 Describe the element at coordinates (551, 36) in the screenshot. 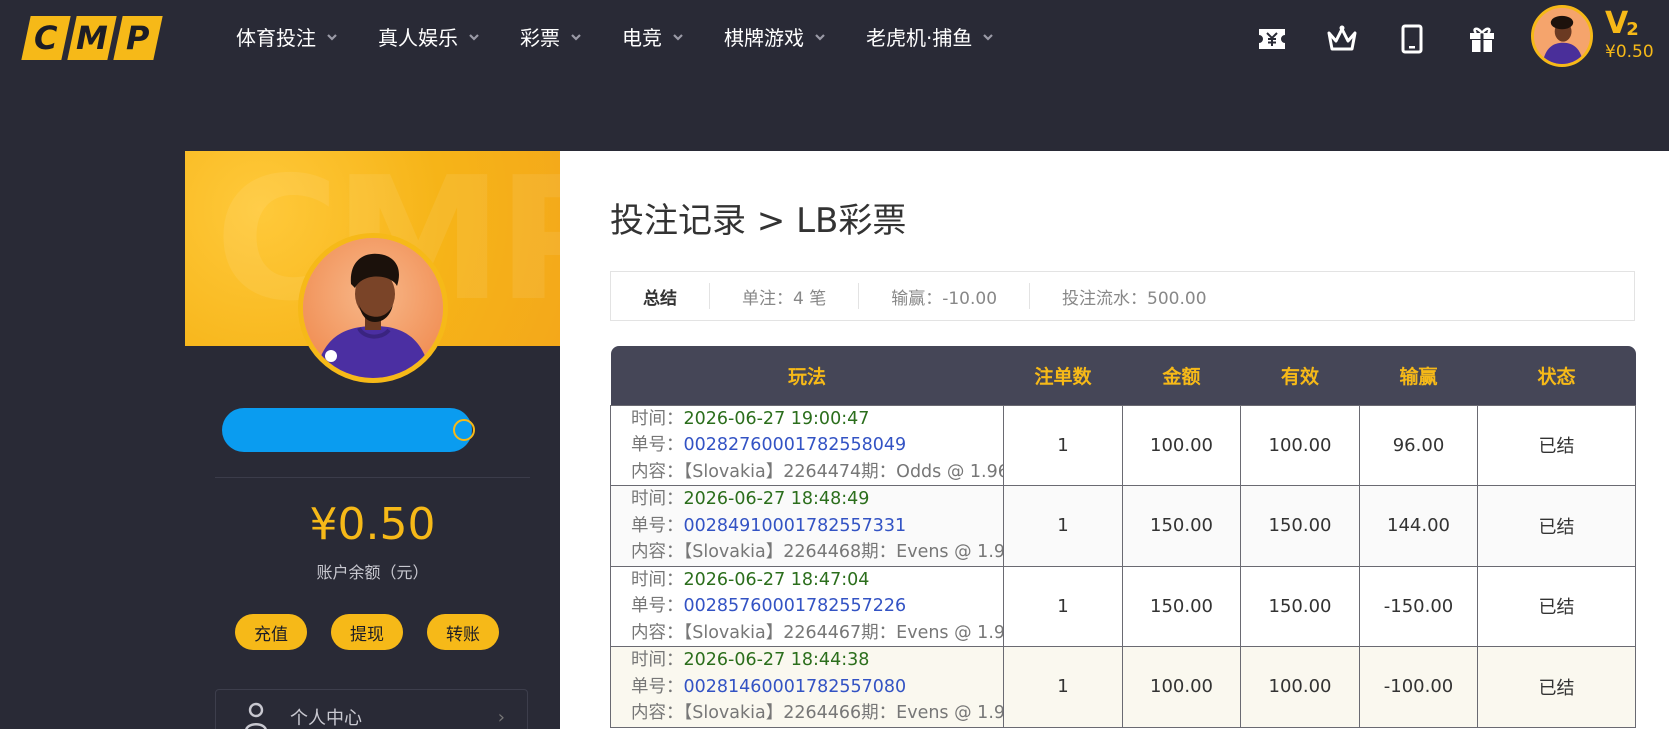

I see `nav-lottery: 彩票` at that location.